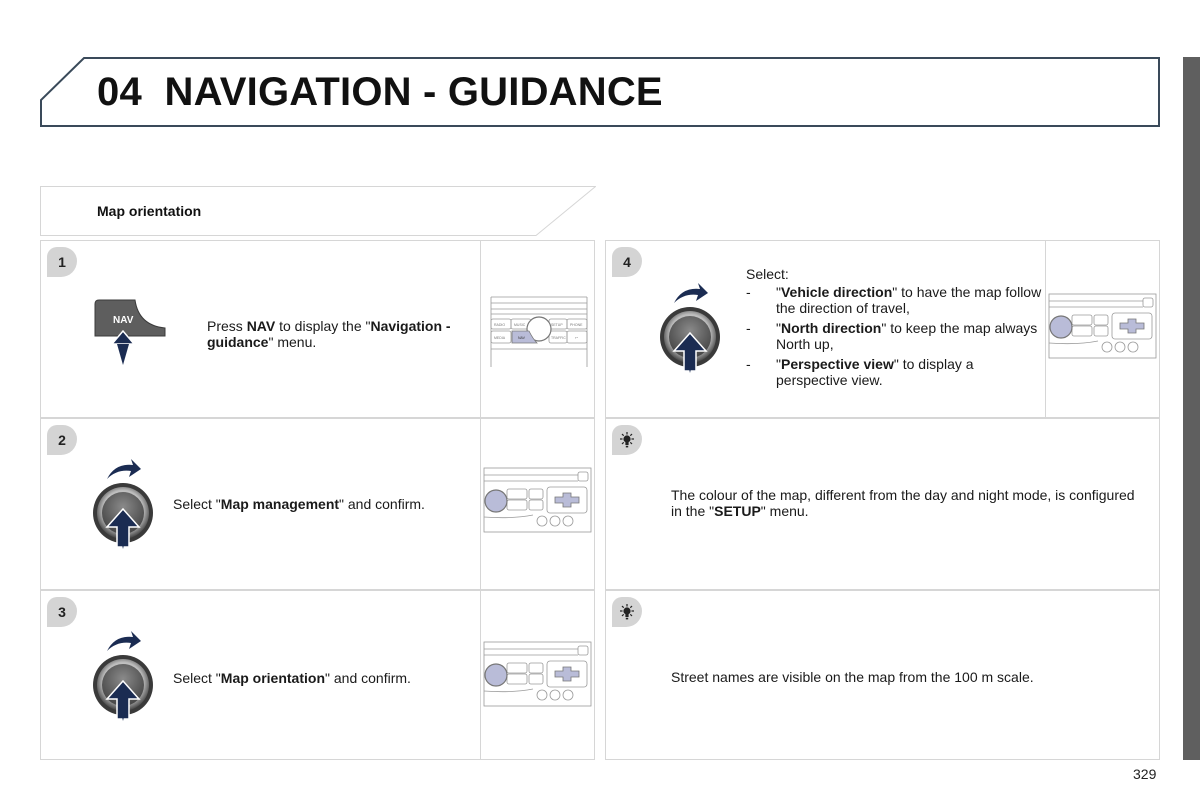 The height and width of the screenshot is (800, 1200). I want to click on panel-button-phone: PHONE, so click(576, 325).